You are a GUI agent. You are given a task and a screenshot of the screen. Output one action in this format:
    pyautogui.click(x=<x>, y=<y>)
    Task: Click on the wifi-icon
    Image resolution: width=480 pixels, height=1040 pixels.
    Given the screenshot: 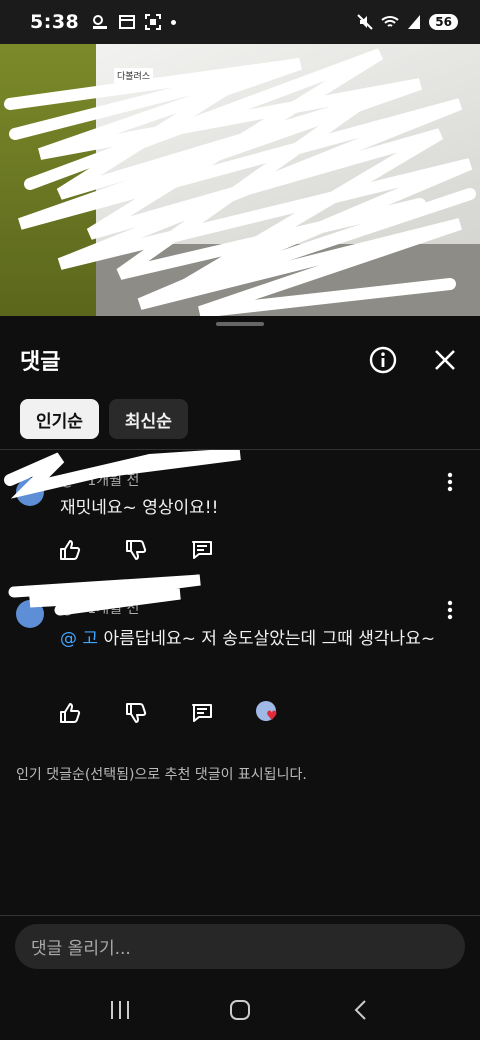 What is the action you would take?
    pyautogui.click(x=390, y=21)
    